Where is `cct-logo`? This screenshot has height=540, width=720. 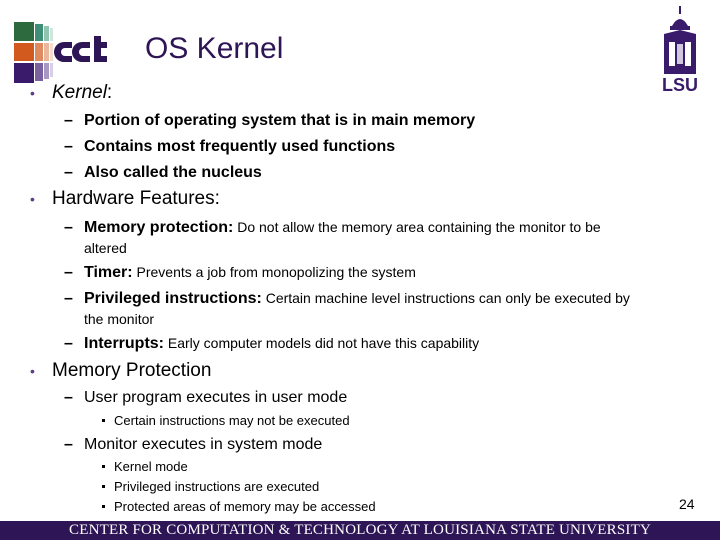 cct-logo is located at coordinates (60, 52).